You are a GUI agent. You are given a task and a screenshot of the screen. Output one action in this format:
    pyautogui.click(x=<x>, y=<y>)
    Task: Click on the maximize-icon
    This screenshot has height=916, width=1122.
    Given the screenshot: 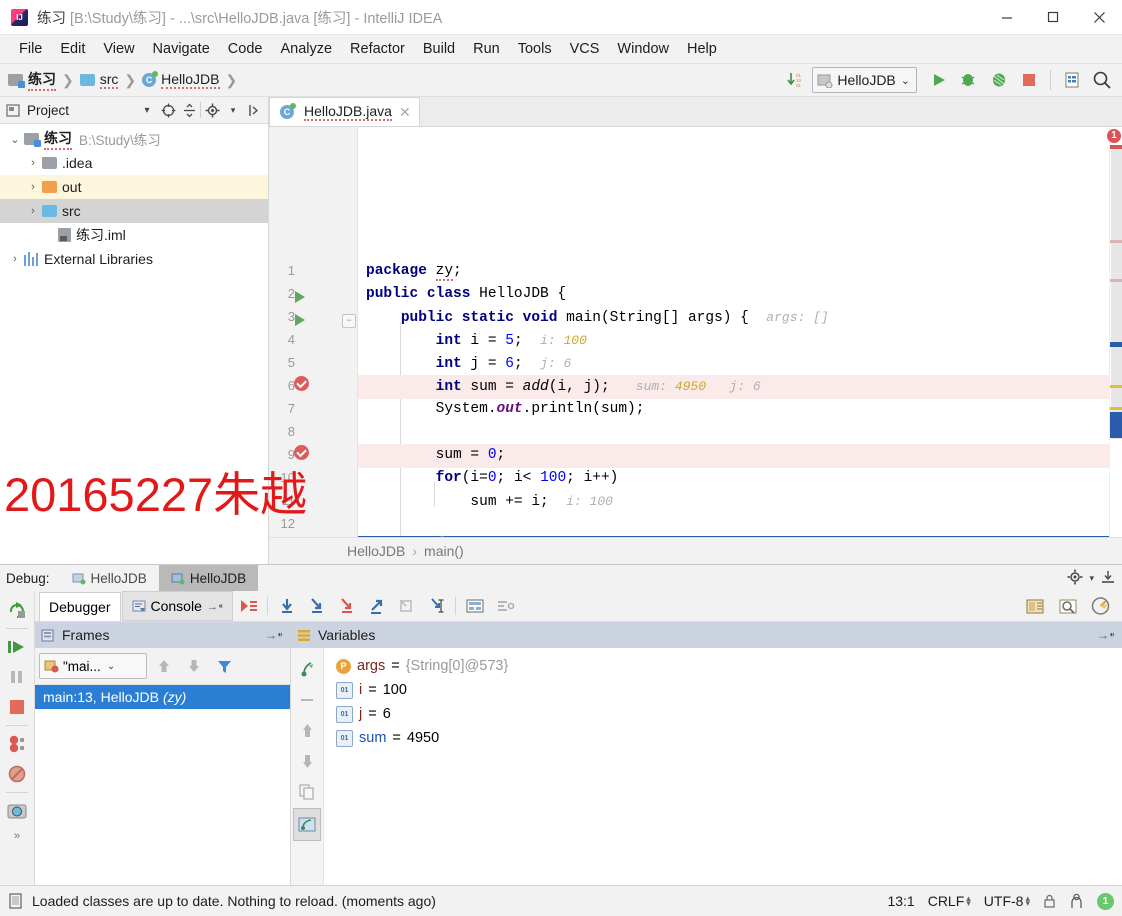 What is the action you would take?
    pyautogui.click(x=1053, y=17)
    